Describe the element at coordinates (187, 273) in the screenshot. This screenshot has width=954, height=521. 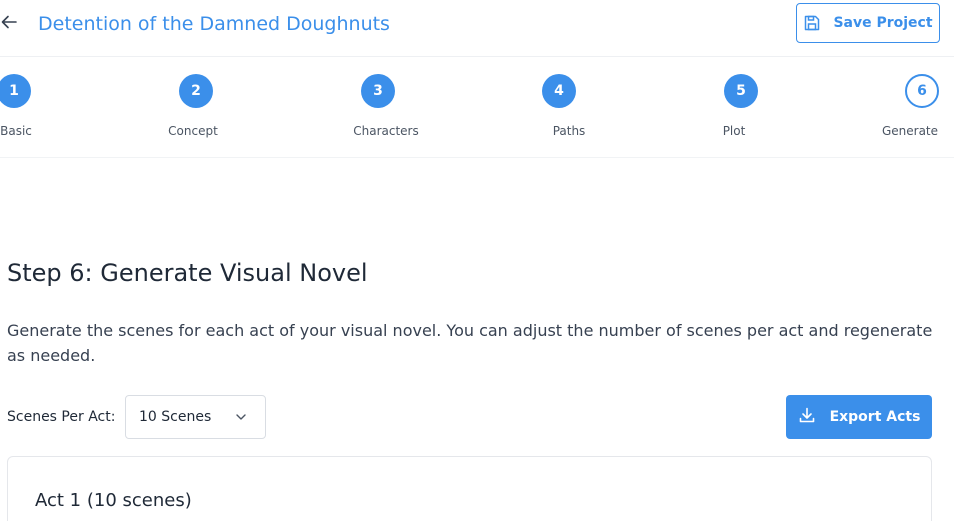
I see `page-heading: Step 6: Generate Visual Novel` at that location.